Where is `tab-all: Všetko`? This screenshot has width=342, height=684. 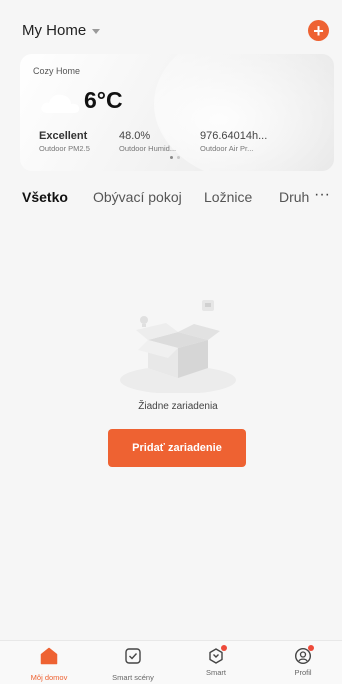
tab-all: Všetko is located at coordinates (45, 197).